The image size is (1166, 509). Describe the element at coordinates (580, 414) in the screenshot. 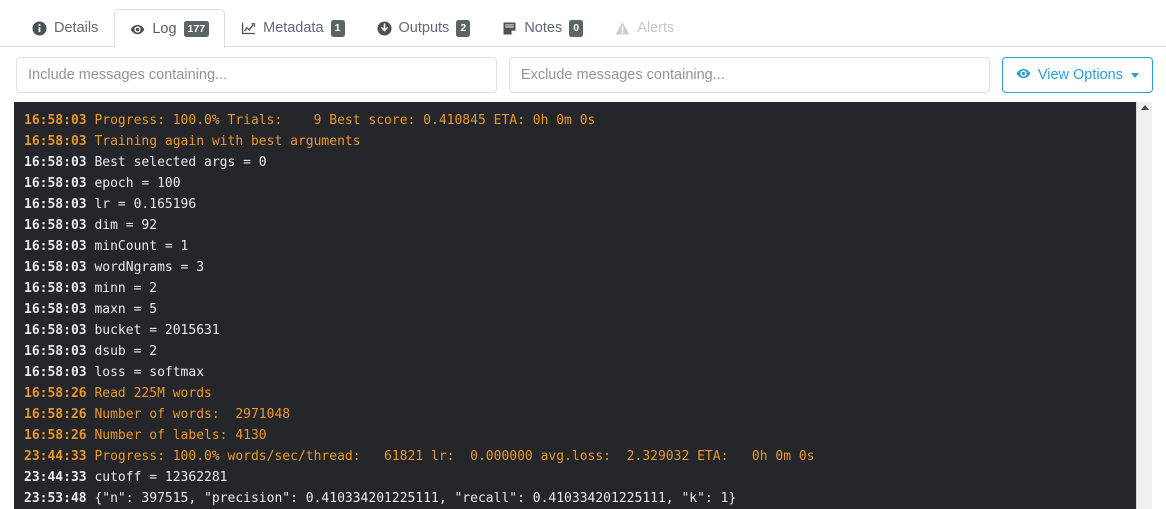

I see `log-line: 16:58:26 Number of words: 2971048` at that location.